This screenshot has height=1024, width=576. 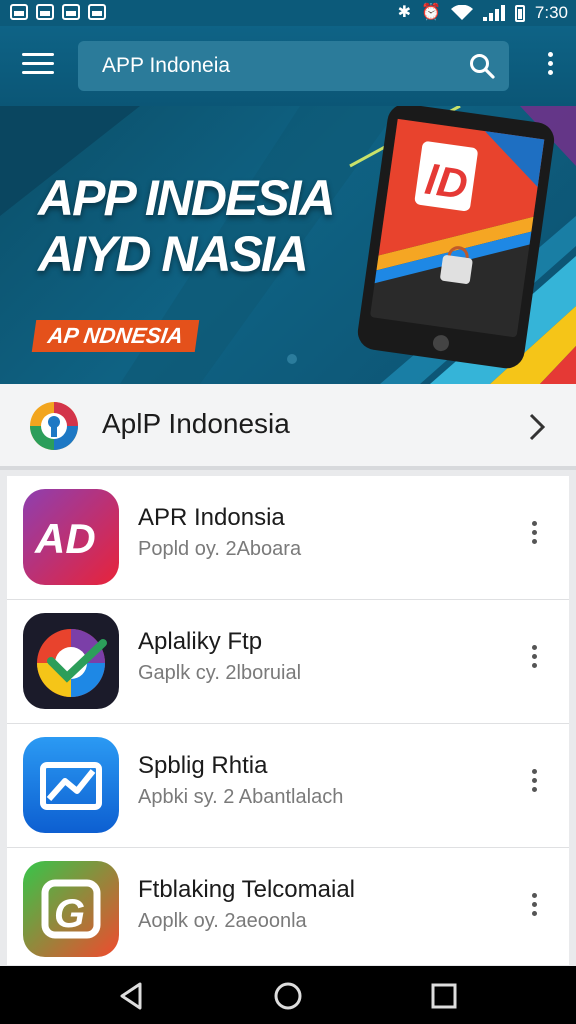 I want to click on banner-title: APP INDESIA AIYD NASIA, so click(x=187, y=226).